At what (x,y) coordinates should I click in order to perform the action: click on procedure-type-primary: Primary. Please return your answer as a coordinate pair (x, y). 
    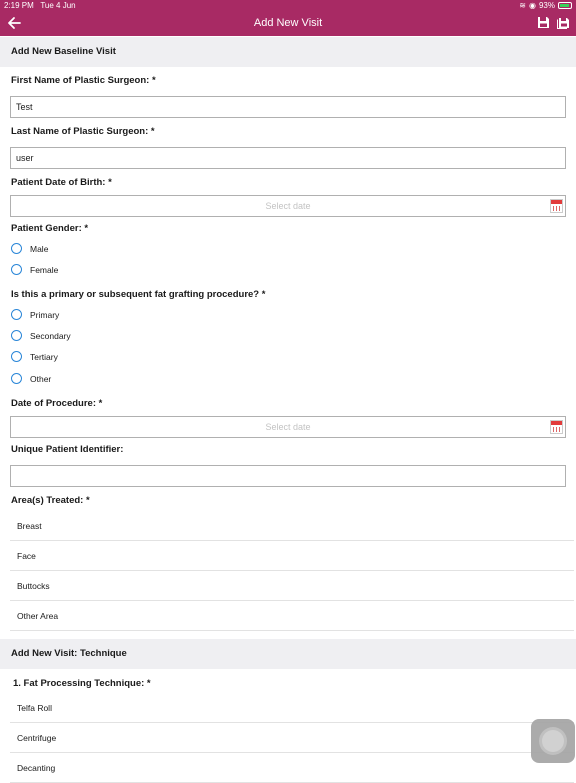
    Looking at the image, I should click on (35, 314).